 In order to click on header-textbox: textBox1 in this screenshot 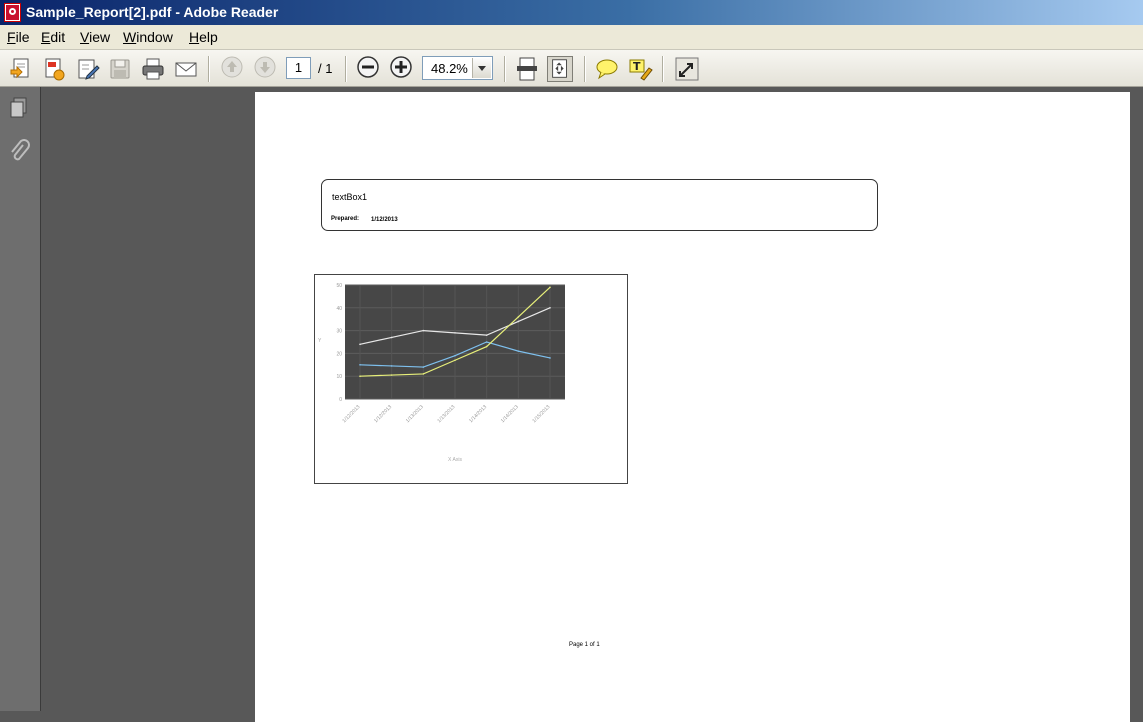, I will do `click(350, 197)`.